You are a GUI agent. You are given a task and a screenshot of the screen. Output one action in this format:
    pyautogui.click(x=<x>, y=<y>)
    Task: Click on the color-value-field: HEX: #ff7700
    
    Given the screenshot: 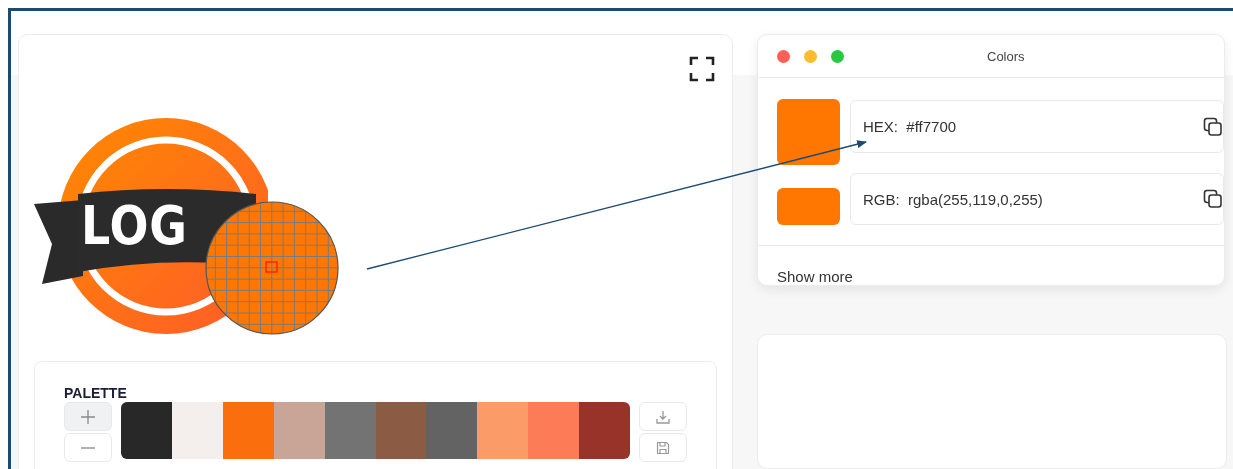 What is the action you would take?
    pyautogui.click(x=1037, y=126)
    